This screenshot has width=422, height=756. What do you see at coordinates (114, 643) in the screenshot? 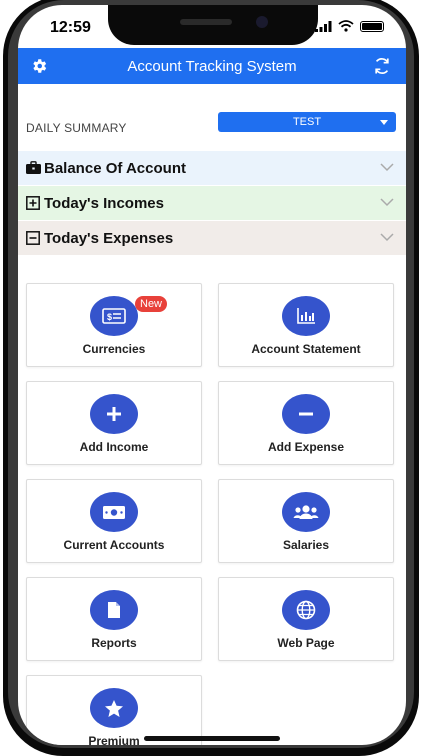
I see `menu-label: Reports` at bounding box center [114, 643].